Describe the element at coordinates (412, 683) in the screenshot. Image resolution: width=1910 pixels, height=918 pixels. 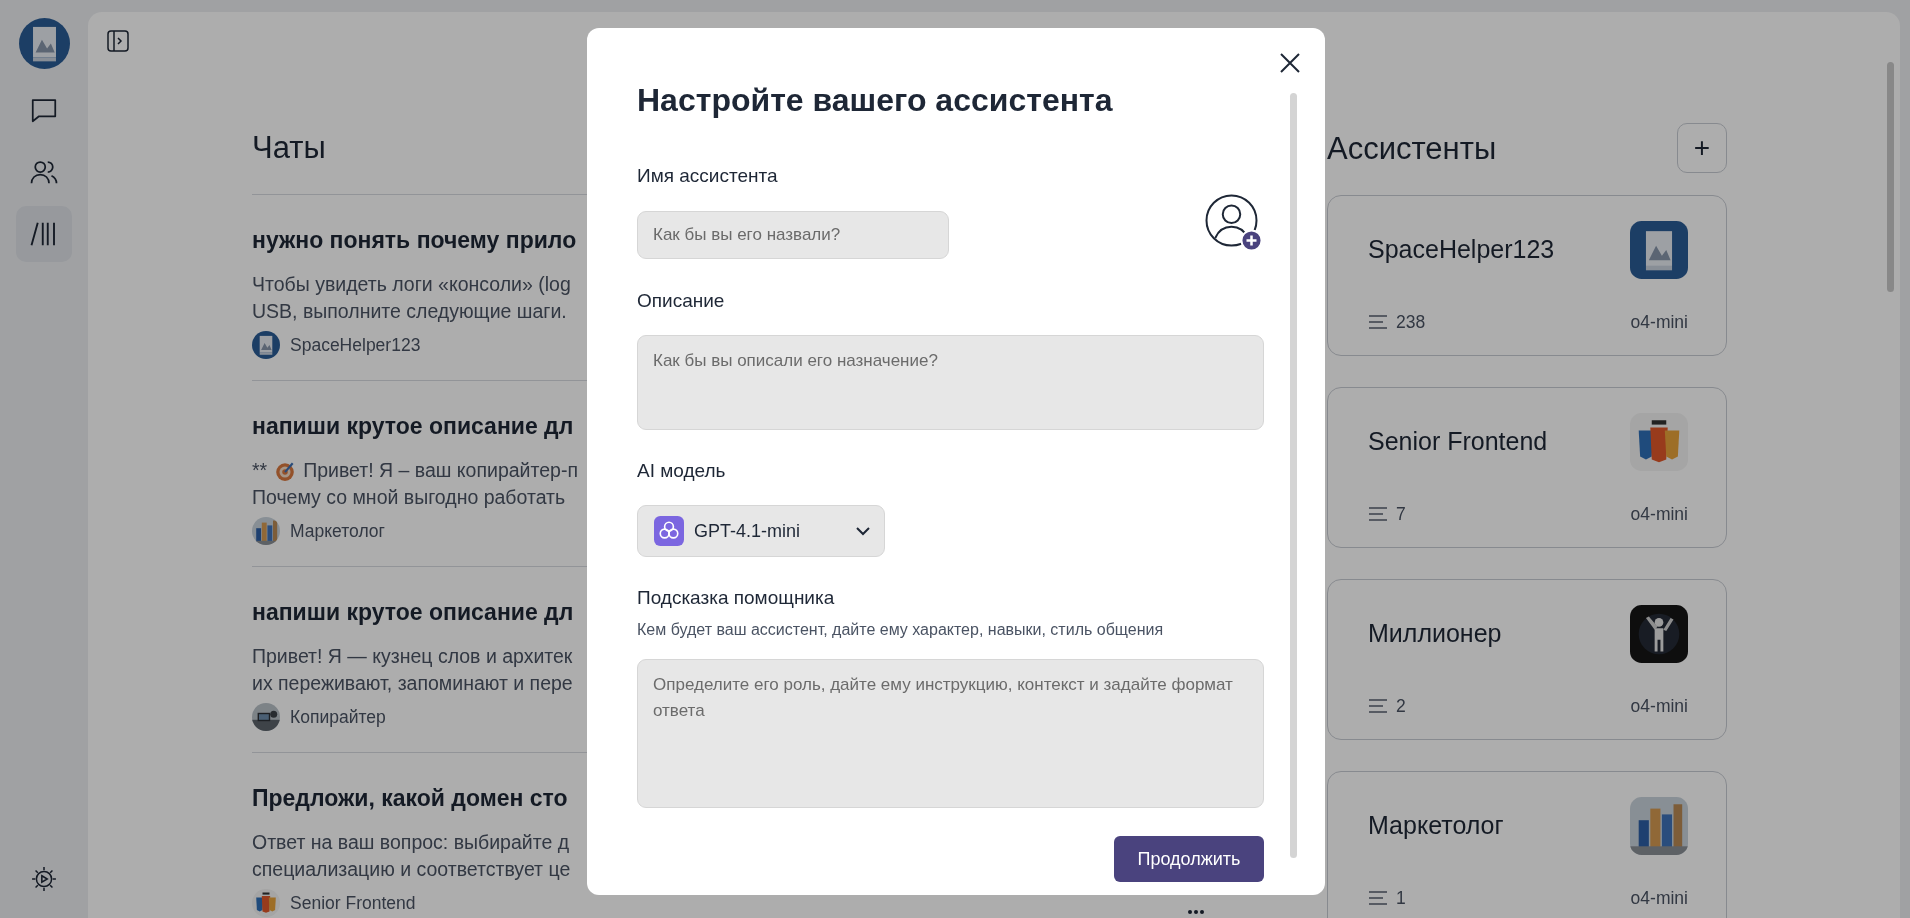
I see `chat-preview: их переживают, запоминают и пере` at that location.